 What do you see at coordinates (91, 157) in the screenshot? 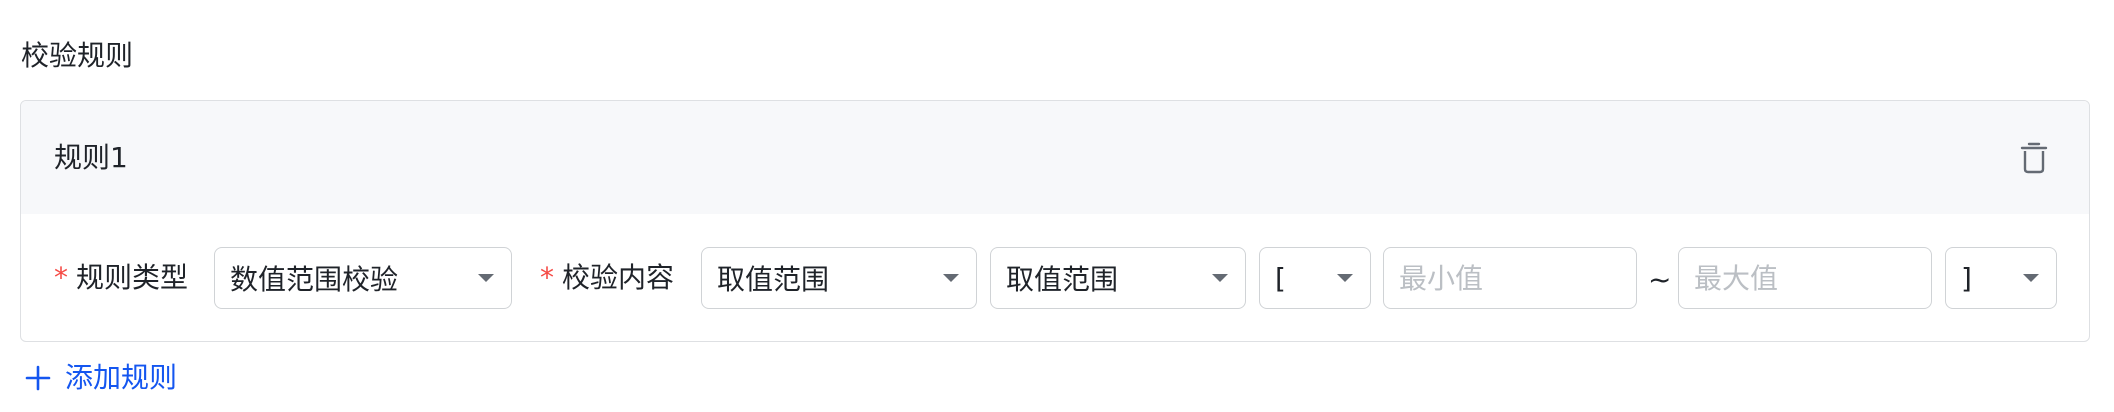
I see `rule-title: 规则1` at bounding box center [91, 157].